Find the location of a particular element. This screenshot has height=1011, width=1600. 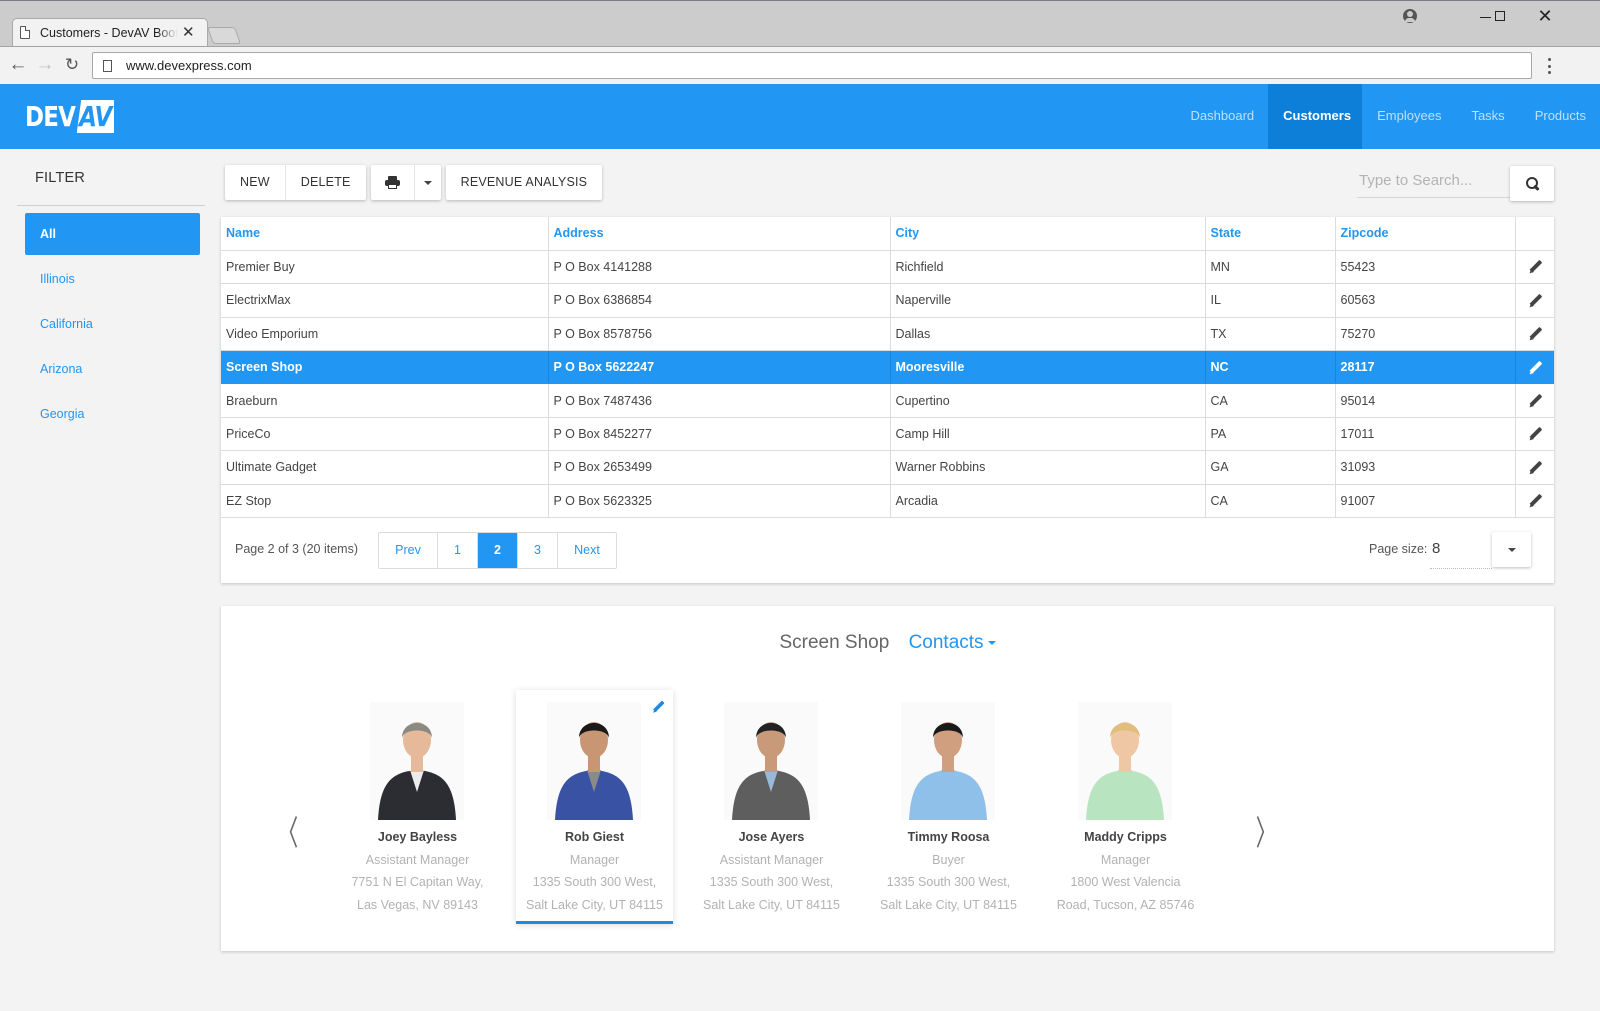

edit-contact-pencil-icon is located at coordinates (658, 707).